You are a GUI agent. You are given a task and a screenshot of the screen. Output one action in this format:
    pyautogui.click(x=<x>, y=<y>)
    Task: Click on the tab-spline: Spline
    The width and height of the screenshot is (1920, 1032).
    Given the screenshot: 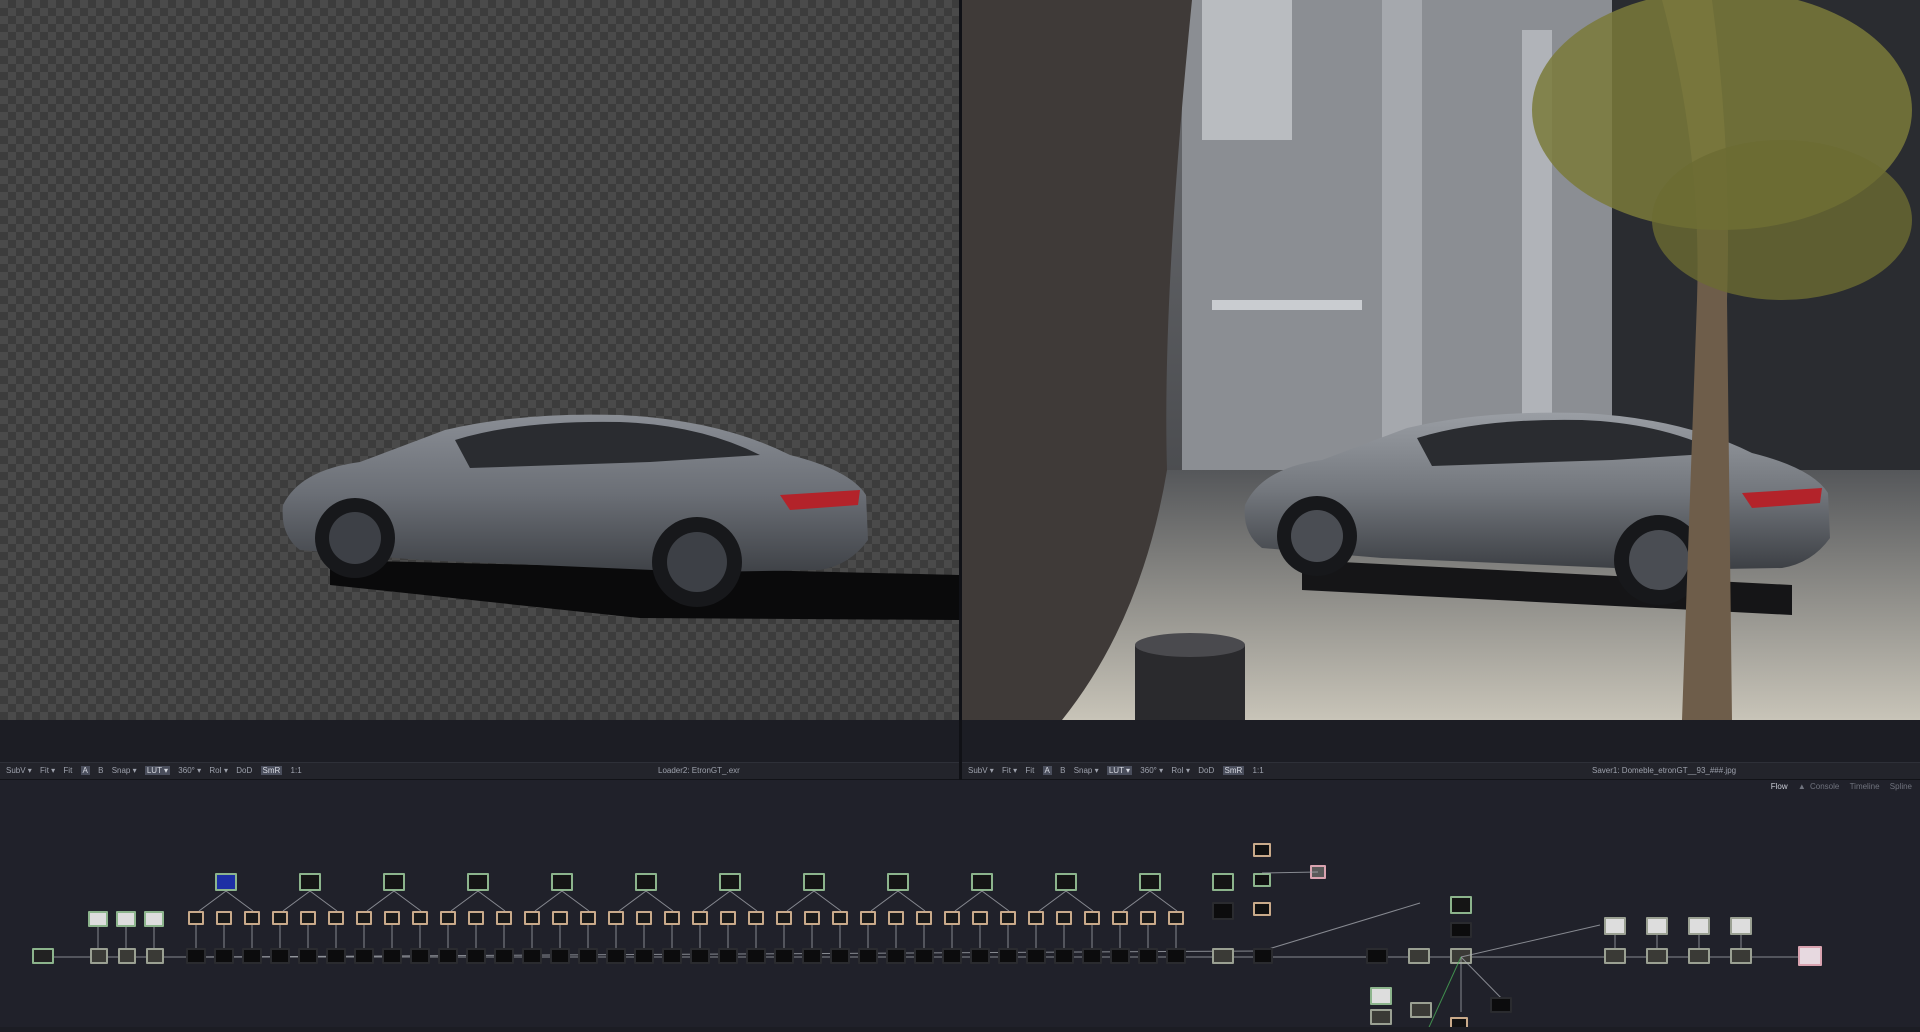 What is the action you would take?
    pyautogui.click(x=1901, y=786)
    